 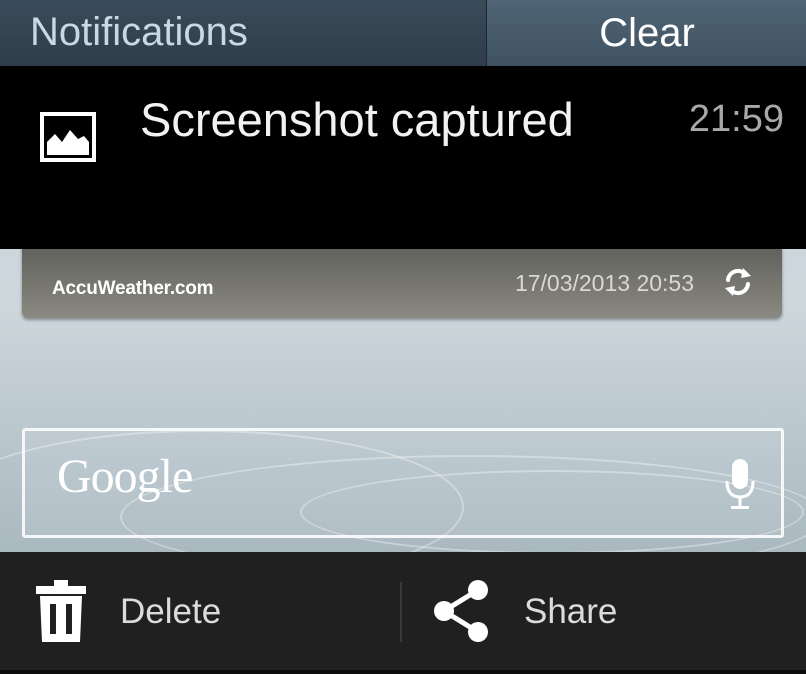 What do you see at coordinates (403, 672) in the screenshot?
I see `action-bar-edge` at bounding box center [403, 672].